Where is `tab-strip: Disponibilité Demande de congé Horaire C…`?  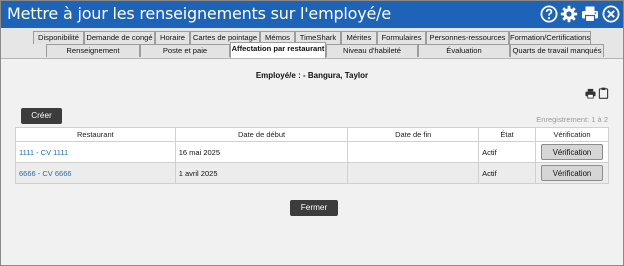
tab-strip: Disponibilité Demande de congé Horaire C… is located at coordinates (312, 43).